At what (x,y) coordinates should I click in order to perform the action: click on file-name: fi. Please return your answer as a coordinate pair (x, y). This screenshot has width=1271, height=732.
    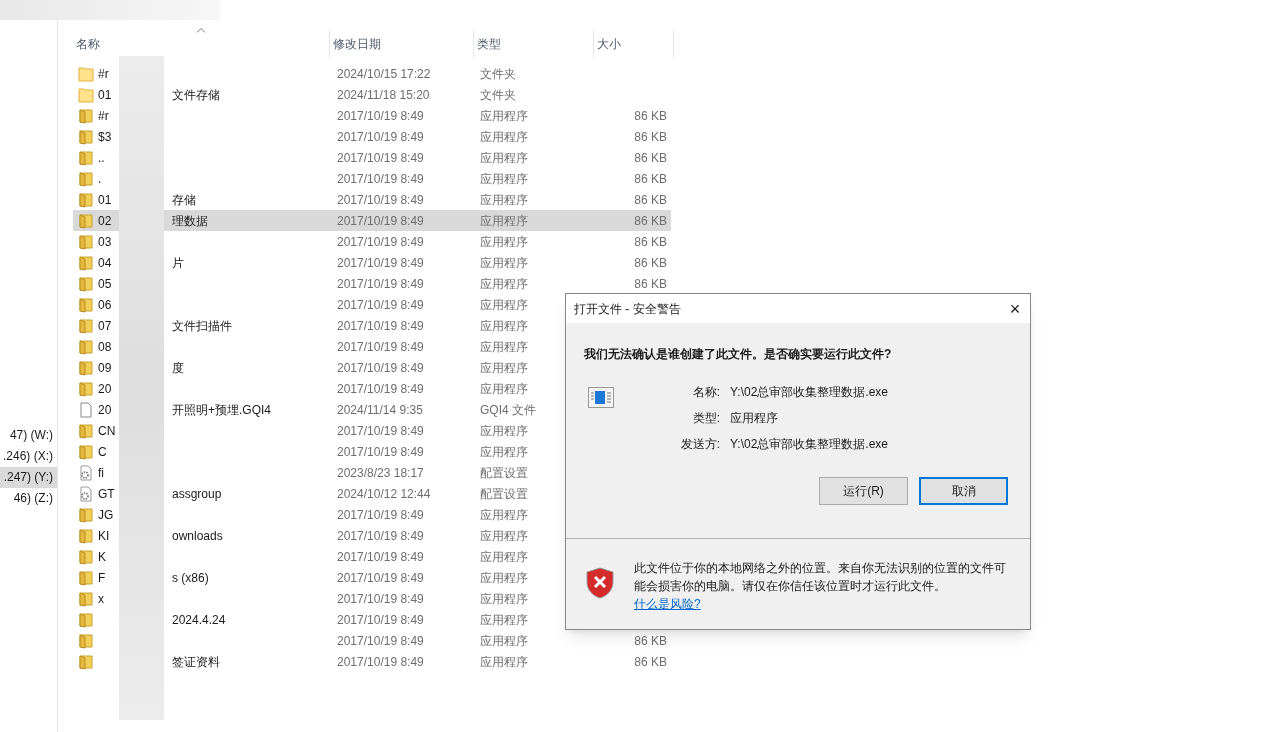
    Looking at the image, I should click on (101, 472).